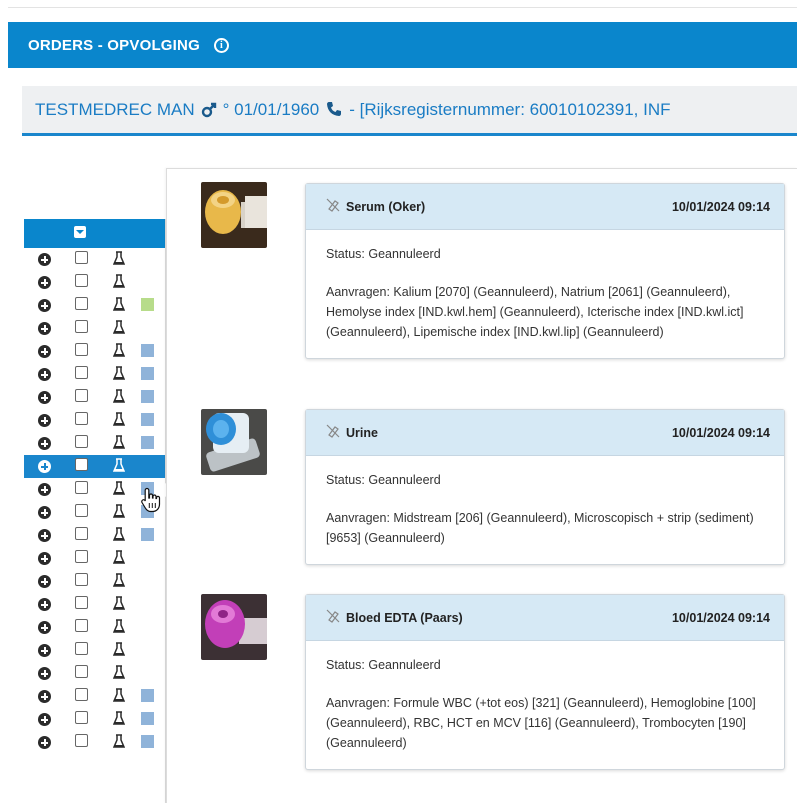 The image size is (797, 803). I want to click on sample-title: Bloed EDTA (Paars), so click(404, 617).